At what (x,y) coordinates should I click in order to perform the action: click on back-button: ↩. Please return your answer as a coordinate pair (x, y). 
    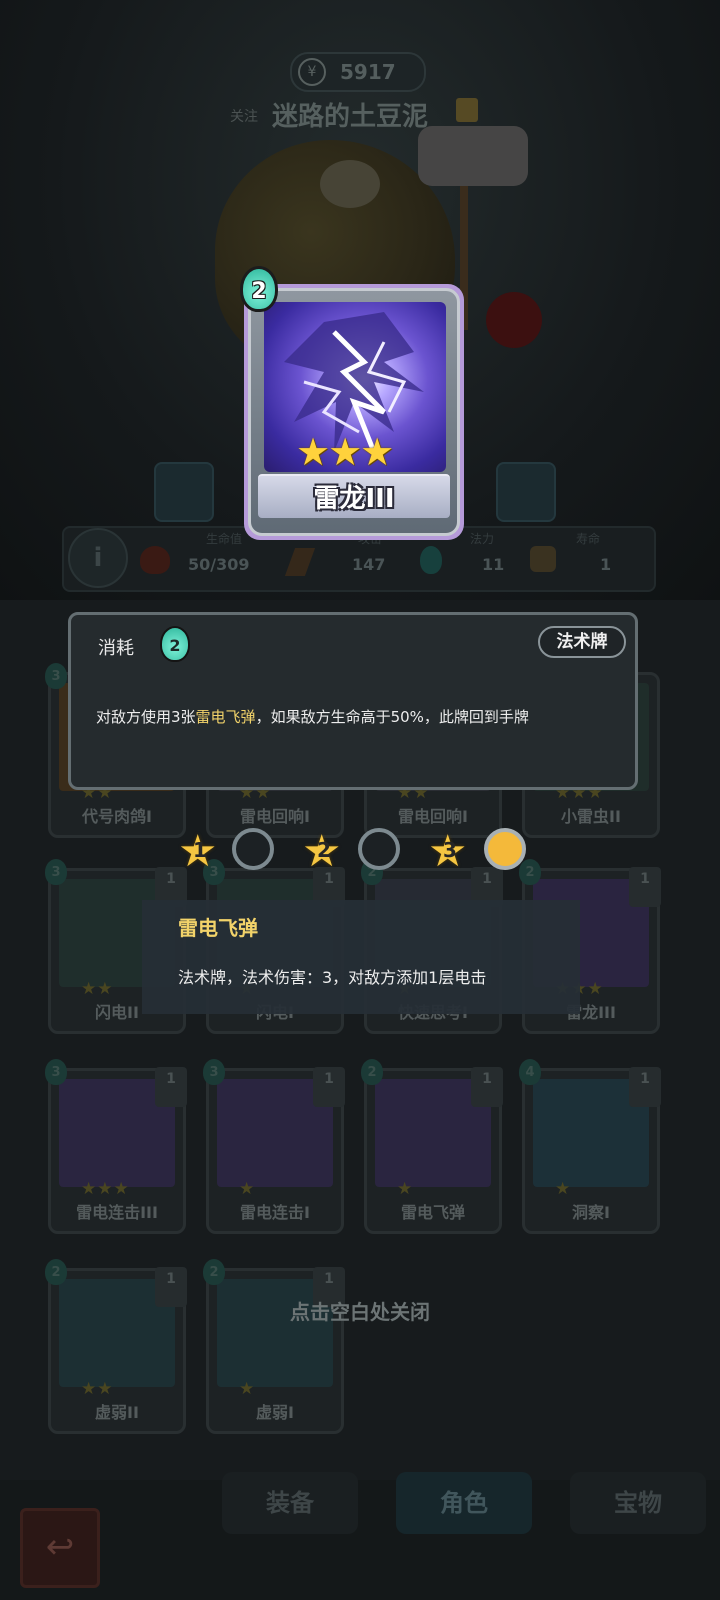
    Looking at the image, I should click on (60, 1548).